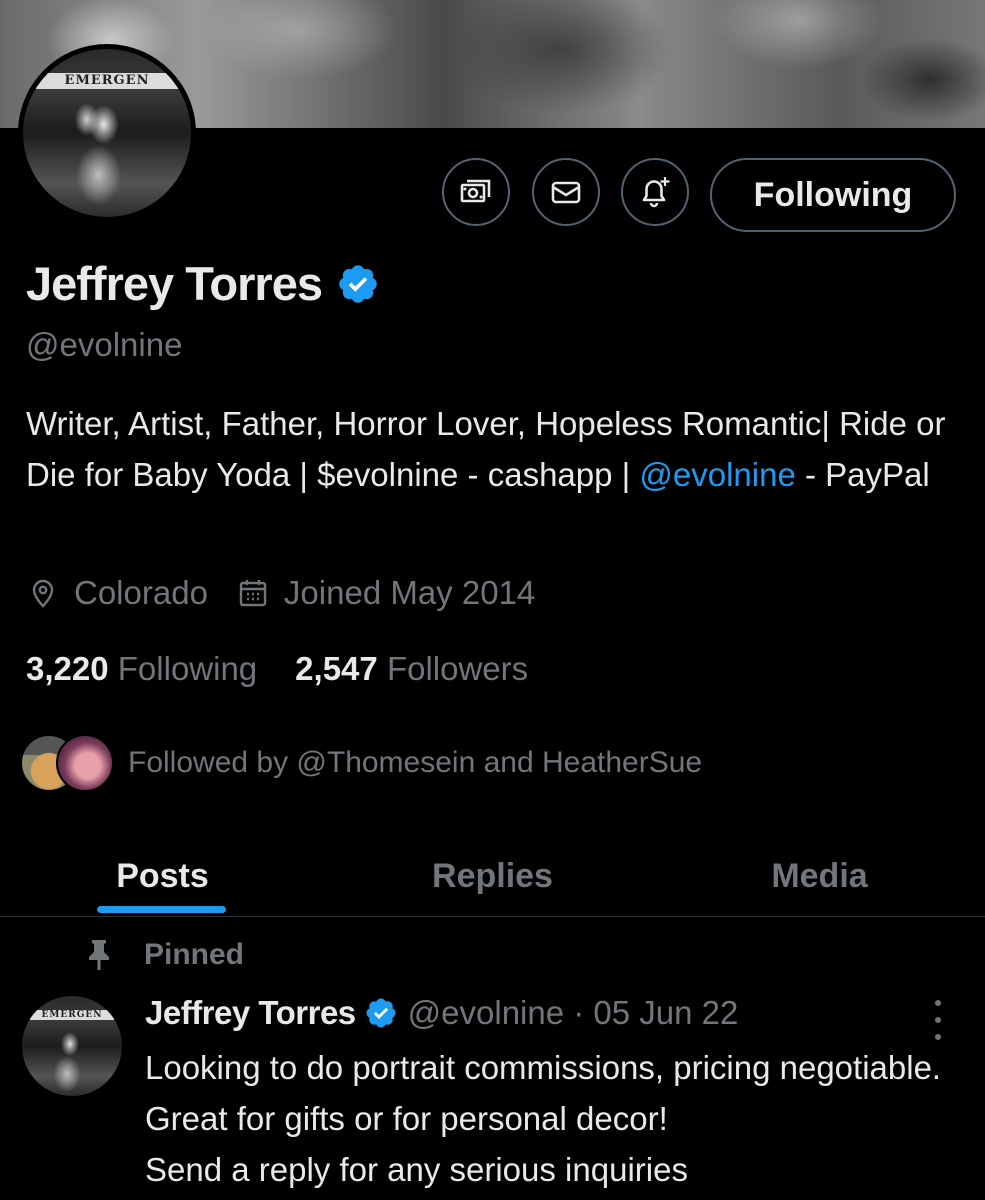 The image size is (985, 1200). Describe the element at coordinates (174, 283) in the screenshot. I see `profile-name: Jeffrey Torres` at that location.